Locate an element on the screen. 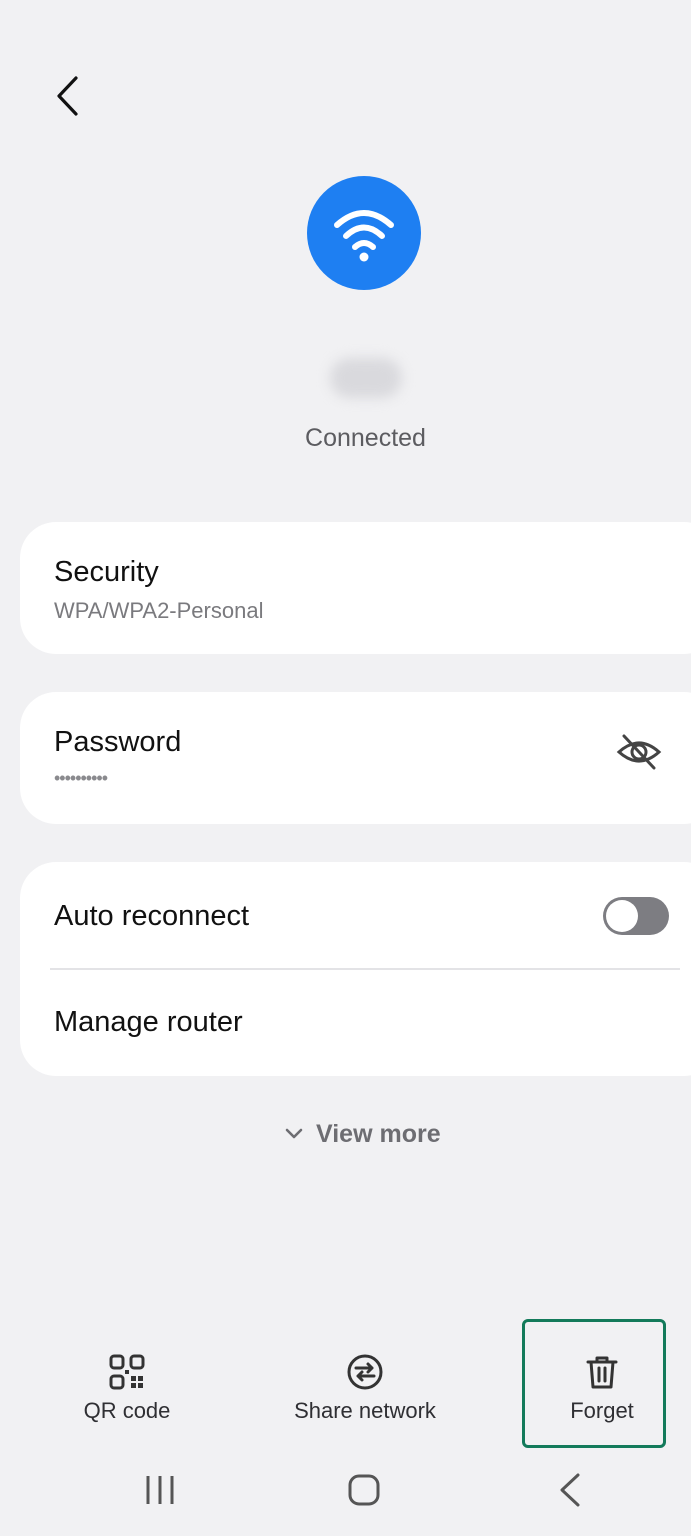 The image size is (691, 1536). recents-icon is located at coordinates (160, 1490).